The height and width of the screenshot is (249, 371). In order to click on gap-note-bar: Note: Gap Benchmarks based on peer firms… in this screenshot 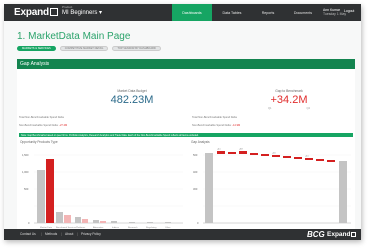, I will do `click(186, 135)`.